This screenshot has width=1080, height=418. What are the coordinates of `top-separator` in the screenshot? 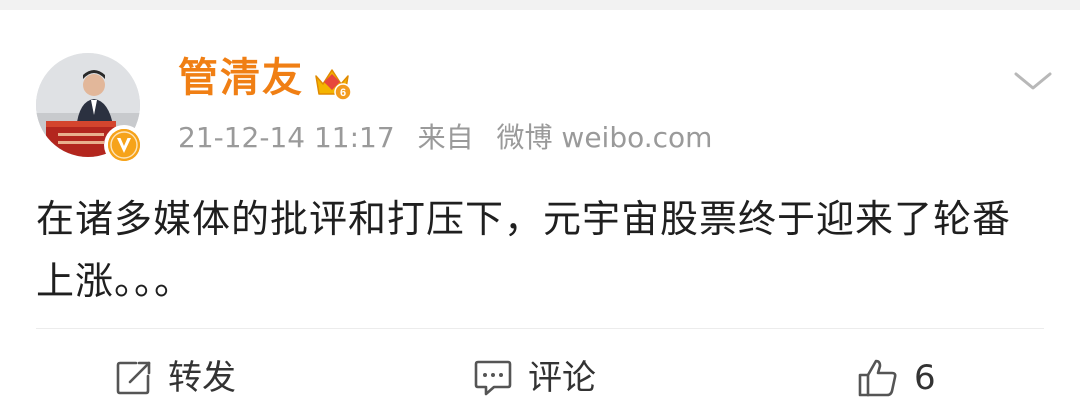 It's located at (540, 5).